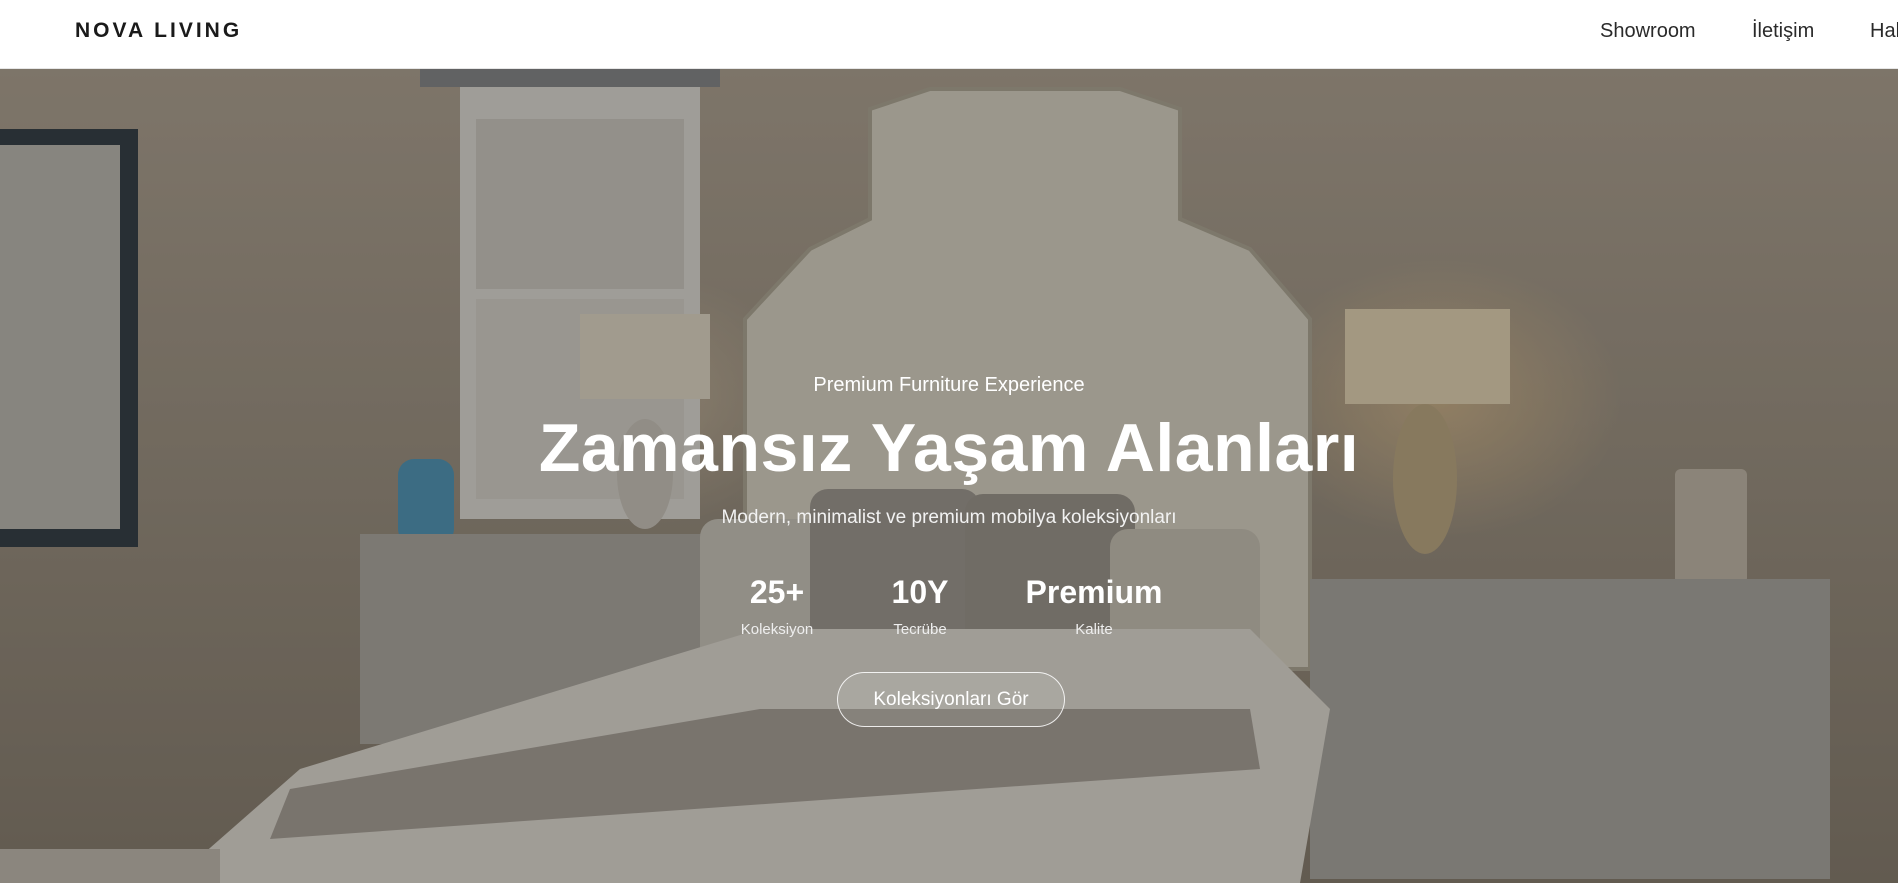 The image size is (1898, 883). Describe the element at coordinates (949, 34) in the screenshot. I see `top-navbar: NOVA LIVING Showroom İletişim Hak` at that location.